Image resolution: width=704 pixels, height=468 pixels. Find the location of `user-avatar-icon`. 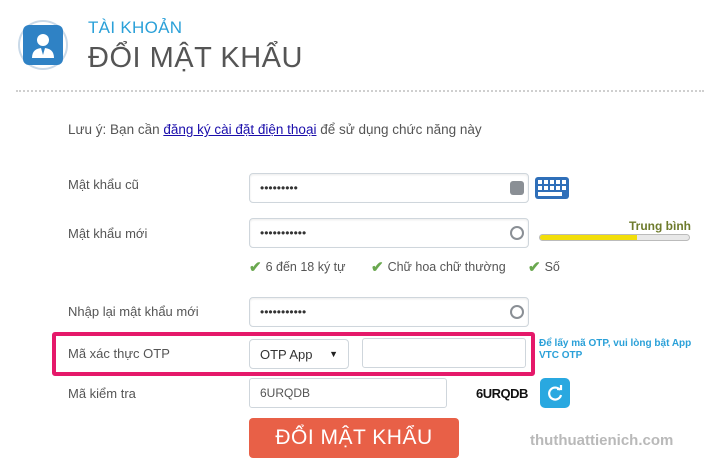

user-avatar-icon is located at coordinates (43, 45).